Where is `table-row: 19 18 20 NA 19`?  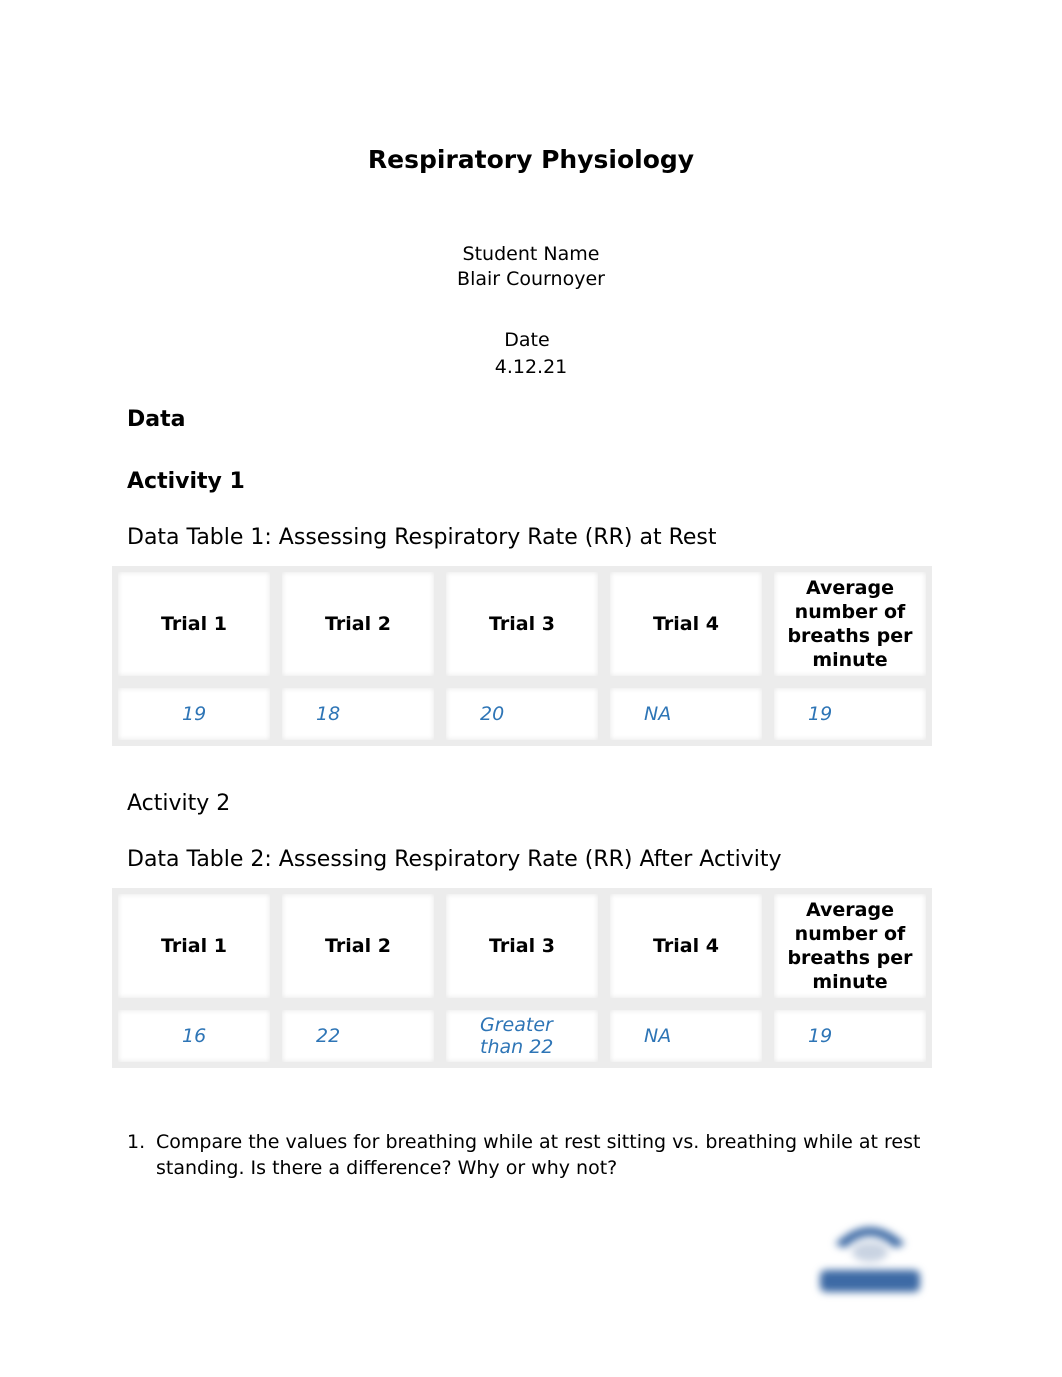 table-row: 19 18 20 NA 19 is located at coordinates (522, 714).